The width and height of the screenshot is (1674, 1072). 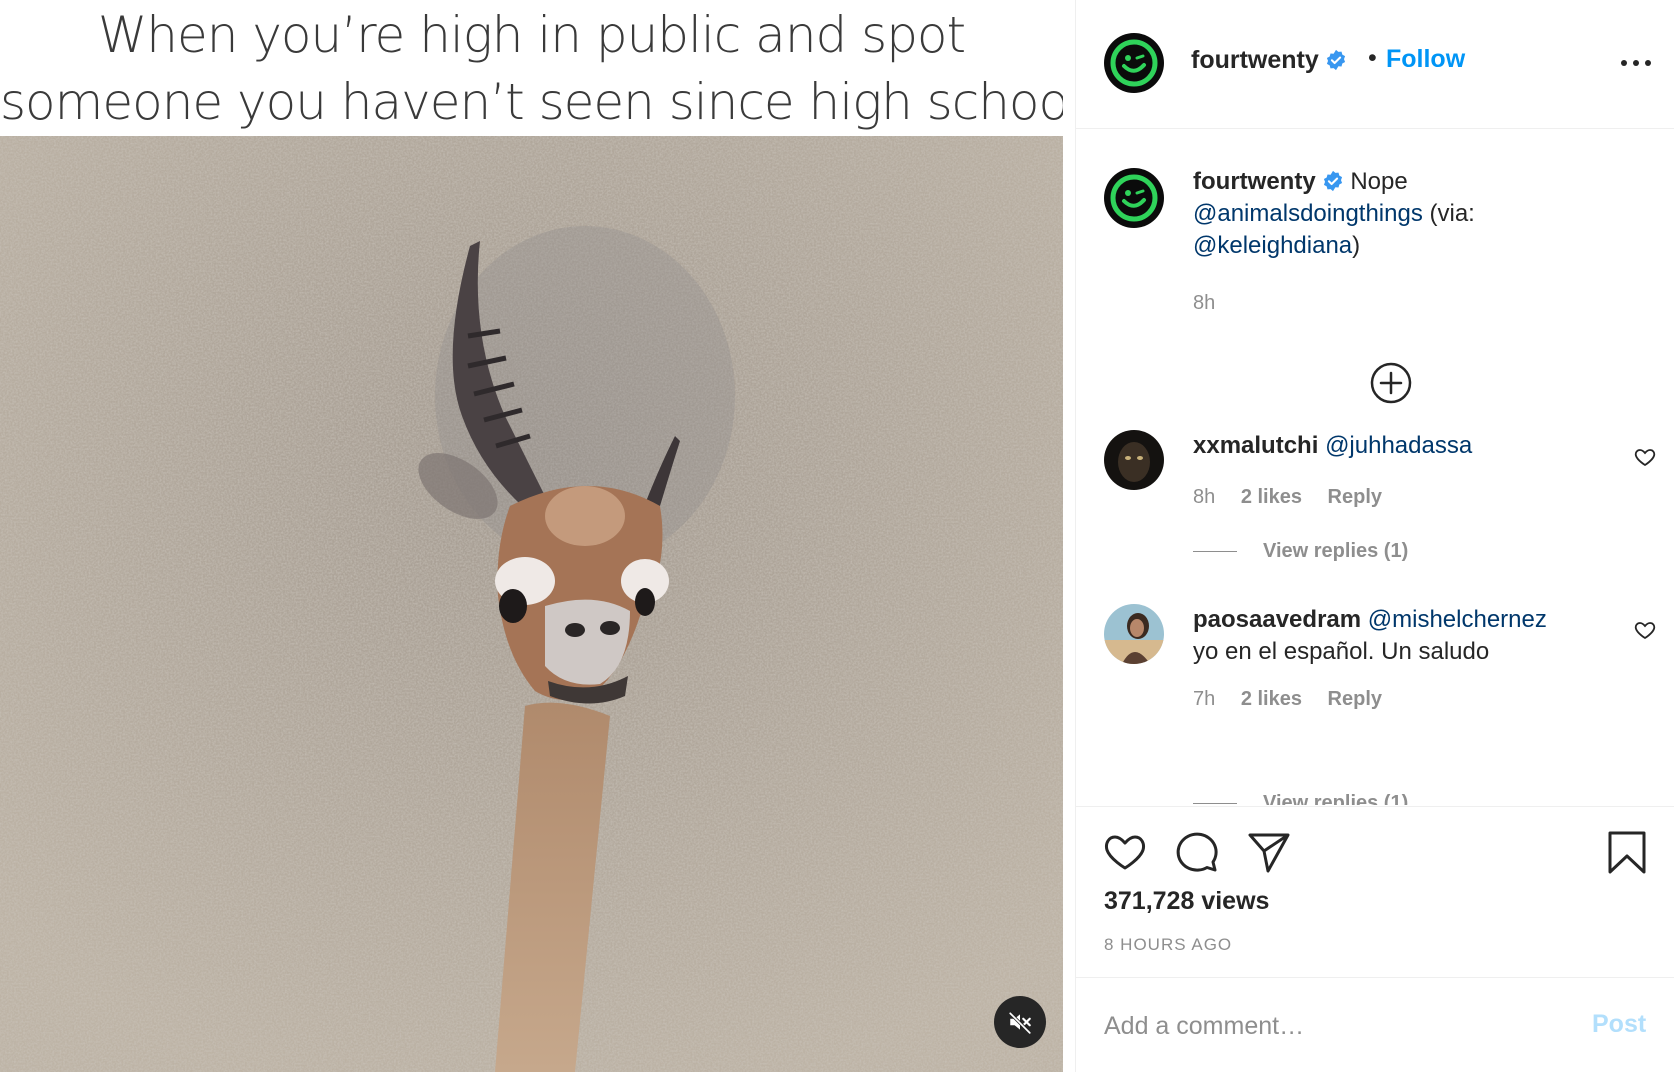 What do you see at coordinates (1627, 852) in the screenshot?
I see `bookmark-icon` at bounding box center [1627, 852].